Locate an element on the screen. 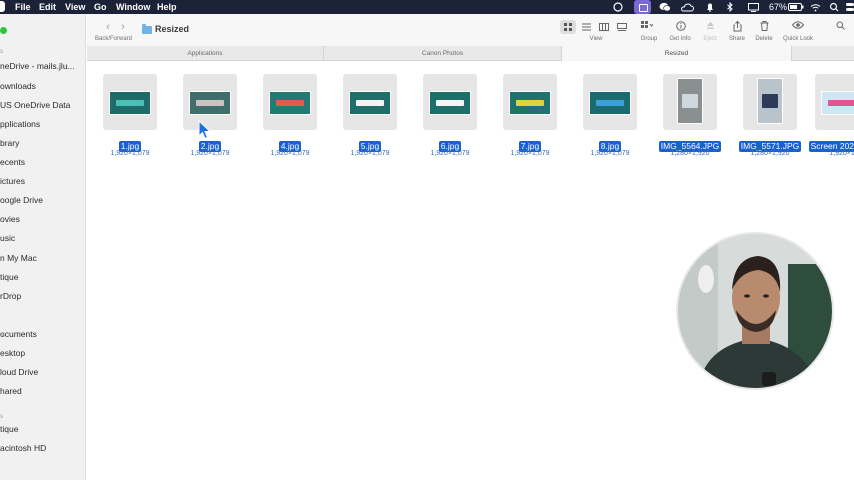  focus-icon is located at coordinates (618, 7).